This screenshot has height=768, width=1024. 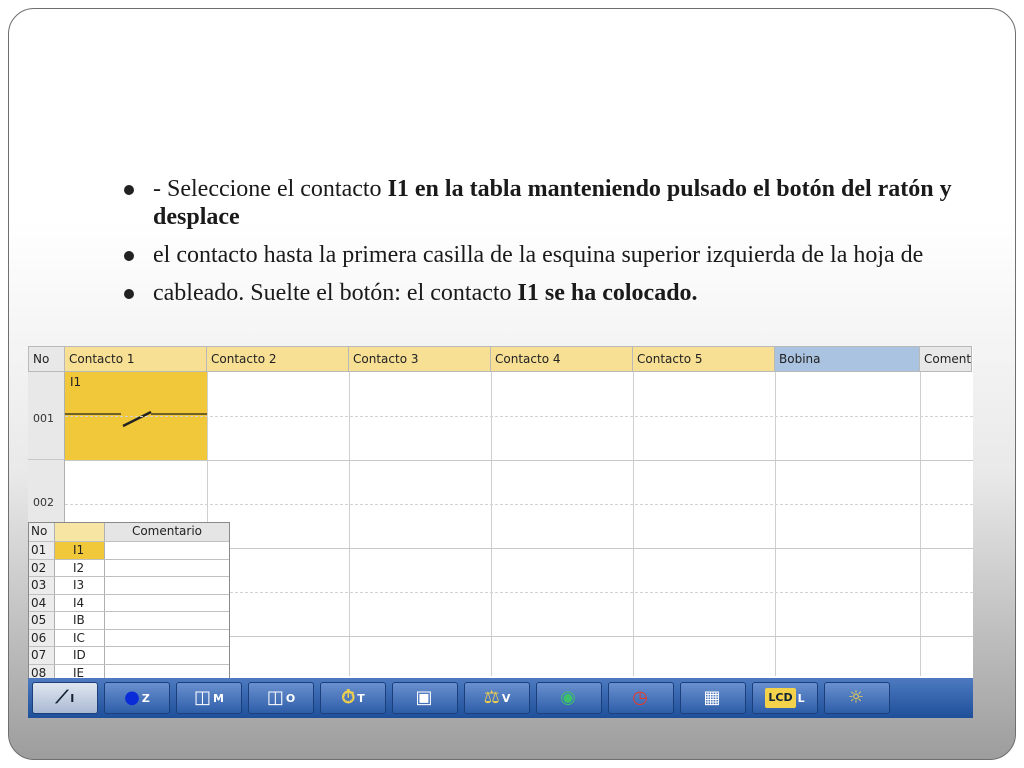 I want to click on tool-label: Z, so click(x=145, y=698).